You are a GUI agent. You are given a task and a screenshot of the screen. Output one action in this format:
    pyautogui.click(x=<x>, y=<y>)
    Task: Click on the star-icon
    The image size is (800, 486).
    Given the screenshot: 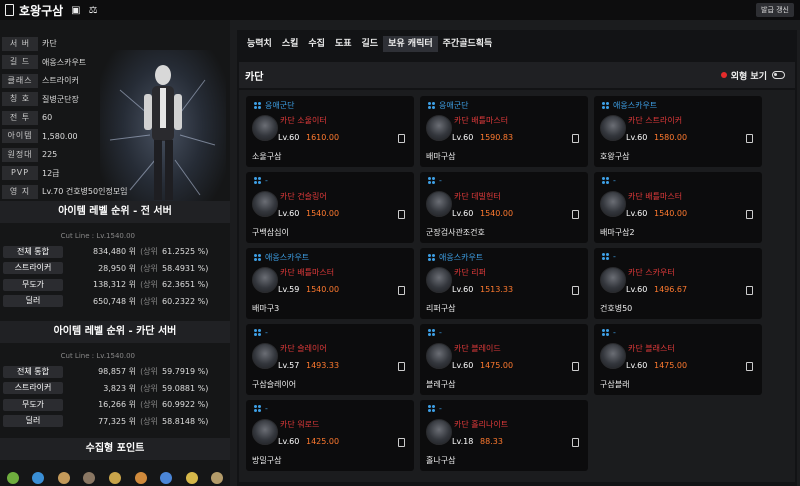 What is the action you would take?
    pyautogui.click(x=191, y=478)
    